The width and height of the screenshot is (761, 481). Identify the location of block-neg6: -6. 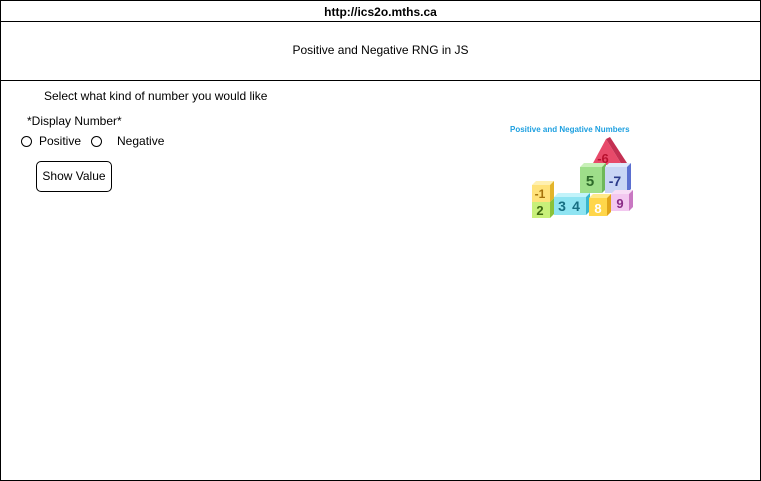
(609, 151).